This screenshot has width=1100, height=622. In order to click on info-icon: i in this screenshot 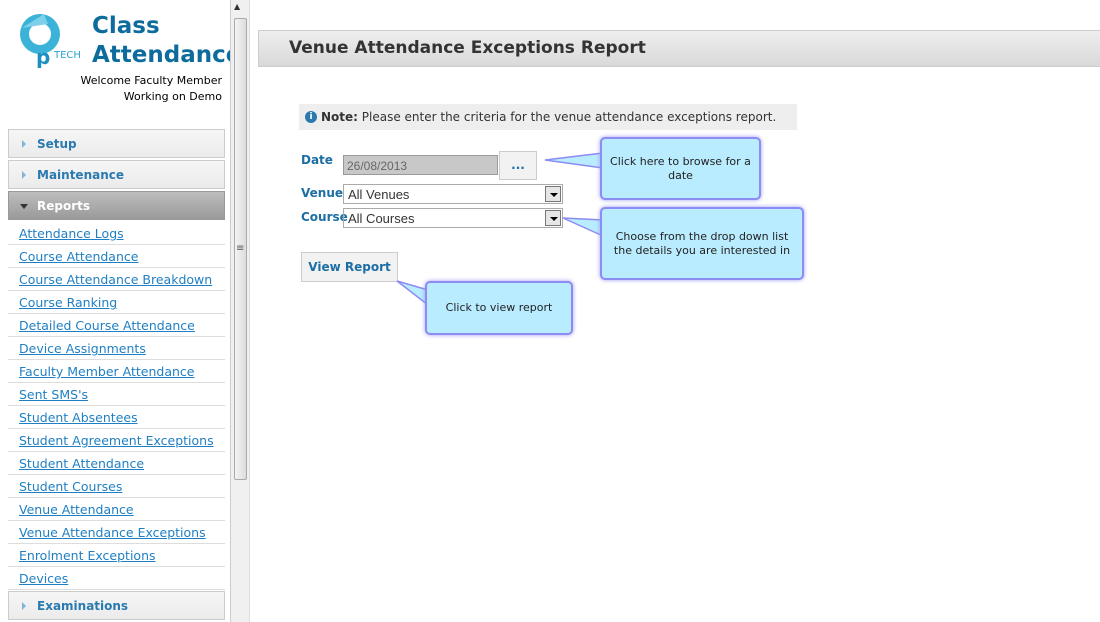, I will do `click(311, 117)`.